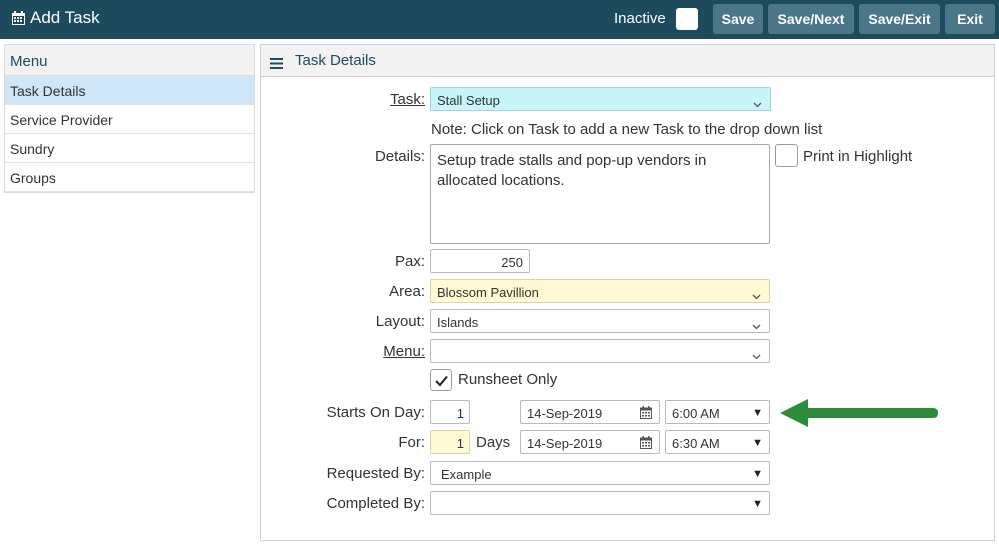 The width and height of the screenshot is (999, 545). What do you see at coordinates (480, 261) in the screenshot?
I see `pax-input: 250` at bounding box center [480, 261].